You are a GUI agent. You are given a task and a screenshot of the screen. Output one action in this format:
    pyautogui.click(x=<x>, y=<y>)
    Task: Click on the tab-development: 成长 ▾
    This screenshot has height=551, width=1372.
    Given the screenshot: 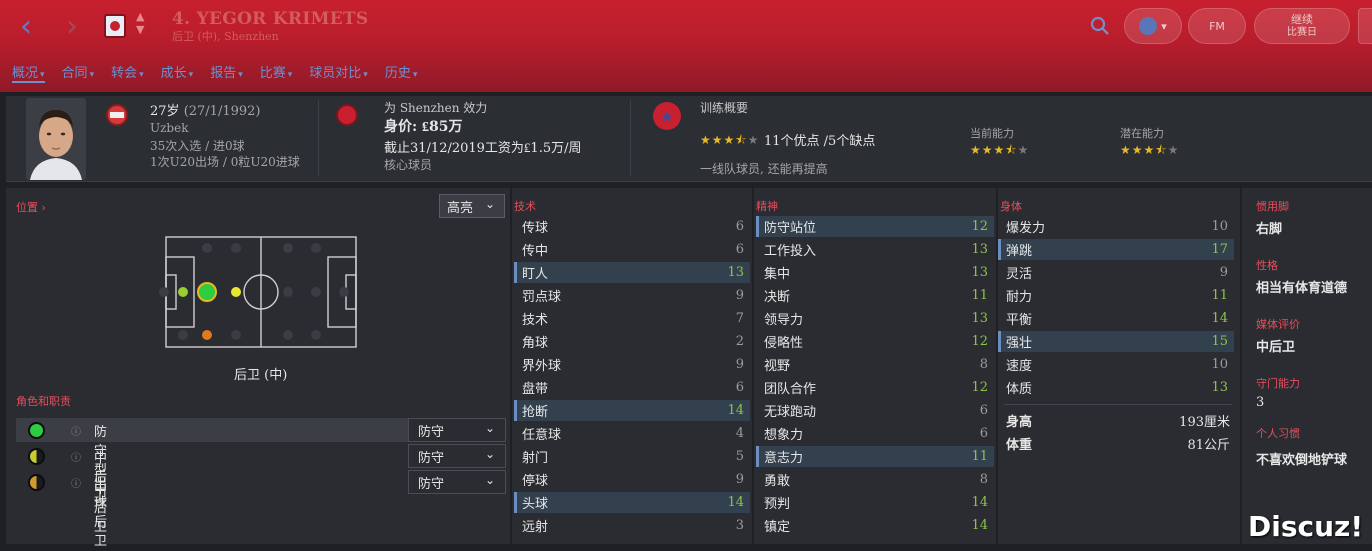 What is the action you would take?
    pyautogui.click(x=177, y=72)
    